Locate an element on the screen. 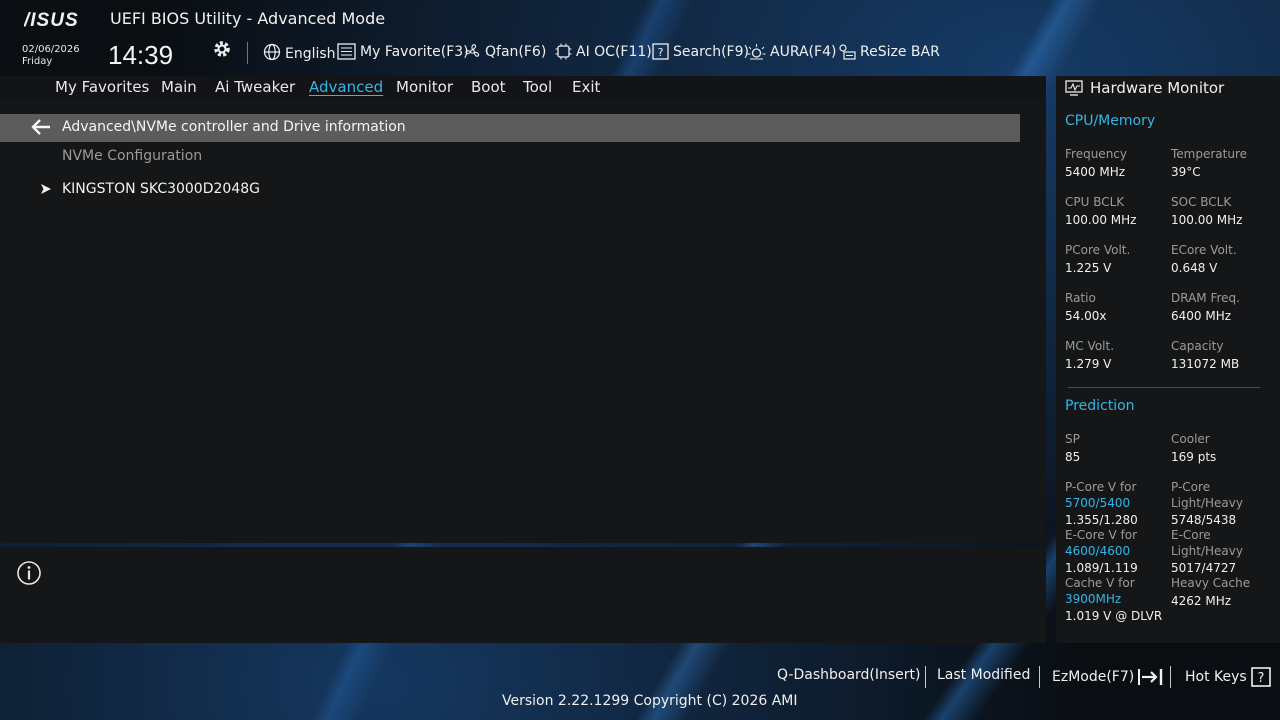 This screenshot has height=720, width=1280. pcore-volt-label: PCore Volt. is located at coordinates (1098, 250).